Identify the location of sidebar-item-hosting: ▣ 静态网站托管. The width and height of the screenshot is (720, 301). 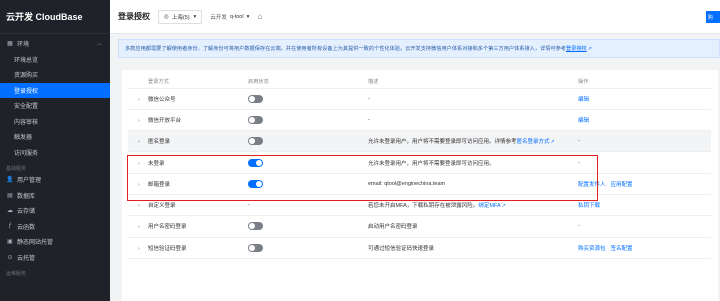
(55, 242).